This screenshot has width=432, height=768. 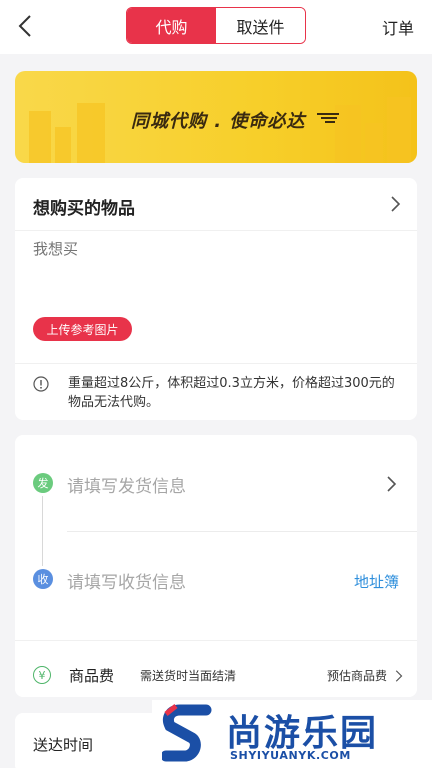 I want to click on mode-segmented-control: 代购 取送件, so click(x=216, y=25).